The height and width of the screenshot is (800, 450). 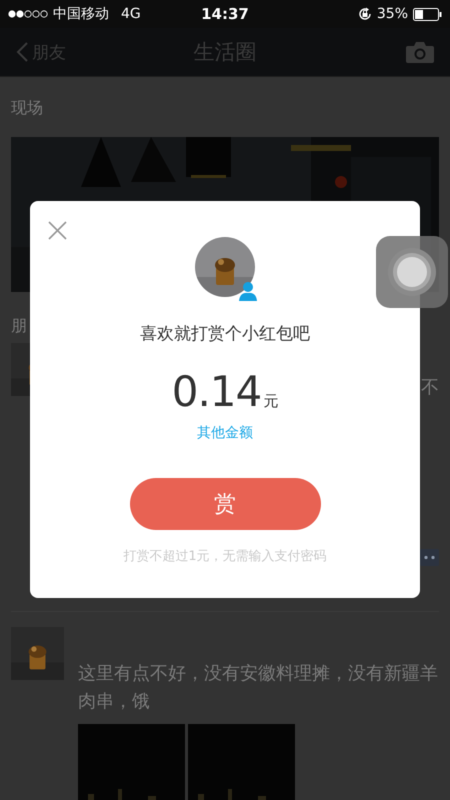 I want to click on clock-time: 14:37, so click(x=225, y=14).